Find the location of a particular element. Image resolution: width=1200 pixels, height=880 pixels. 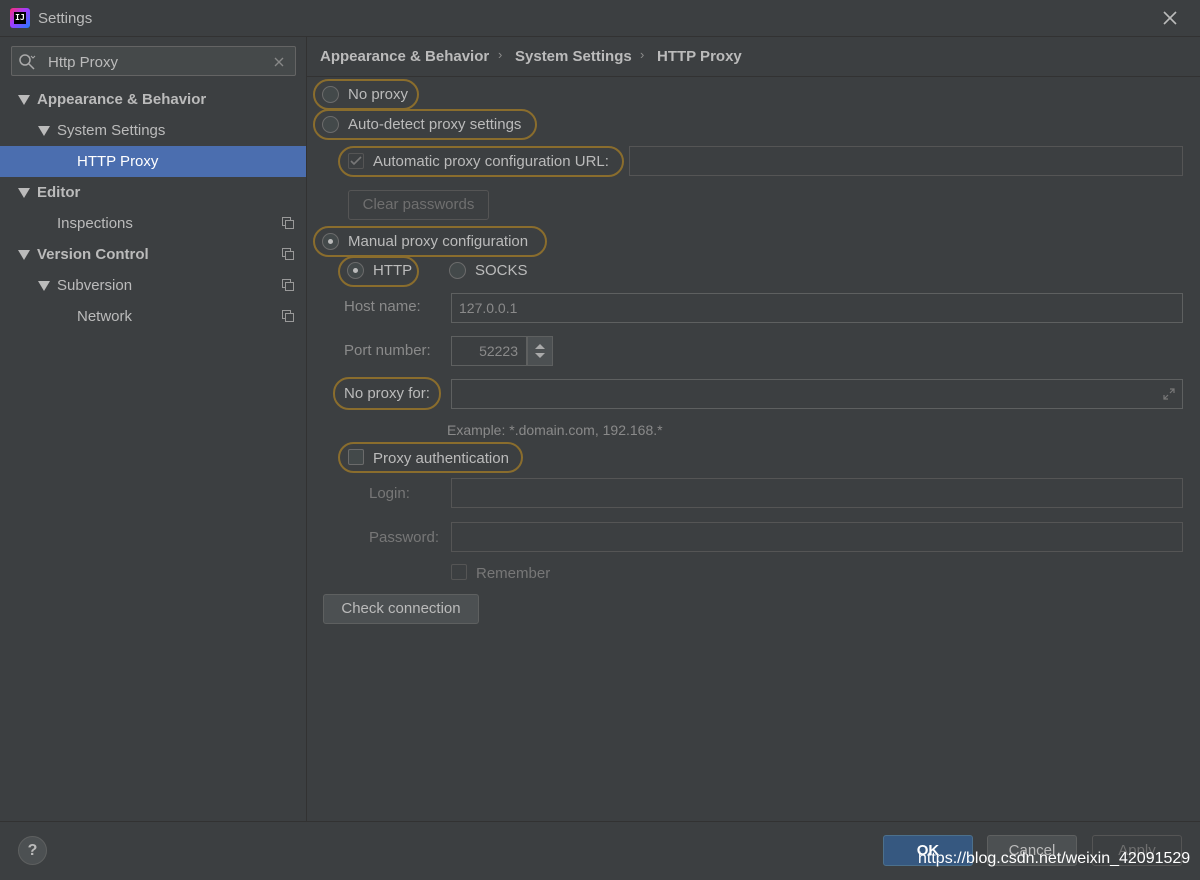

sidebar-item-editor: Editor is located at coordinates (153, 192).